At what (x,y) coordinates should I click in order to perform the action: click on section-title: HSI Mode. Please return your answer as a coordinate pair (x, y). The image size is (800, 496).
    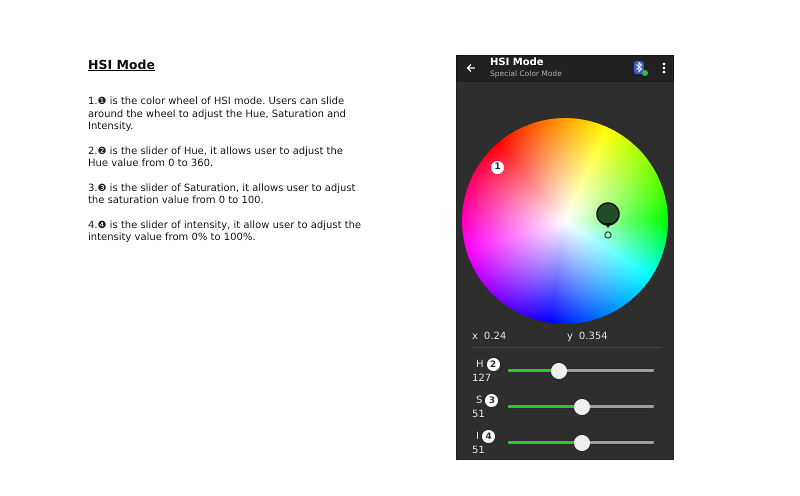
    Looking at the image, I should click on (122, 64).